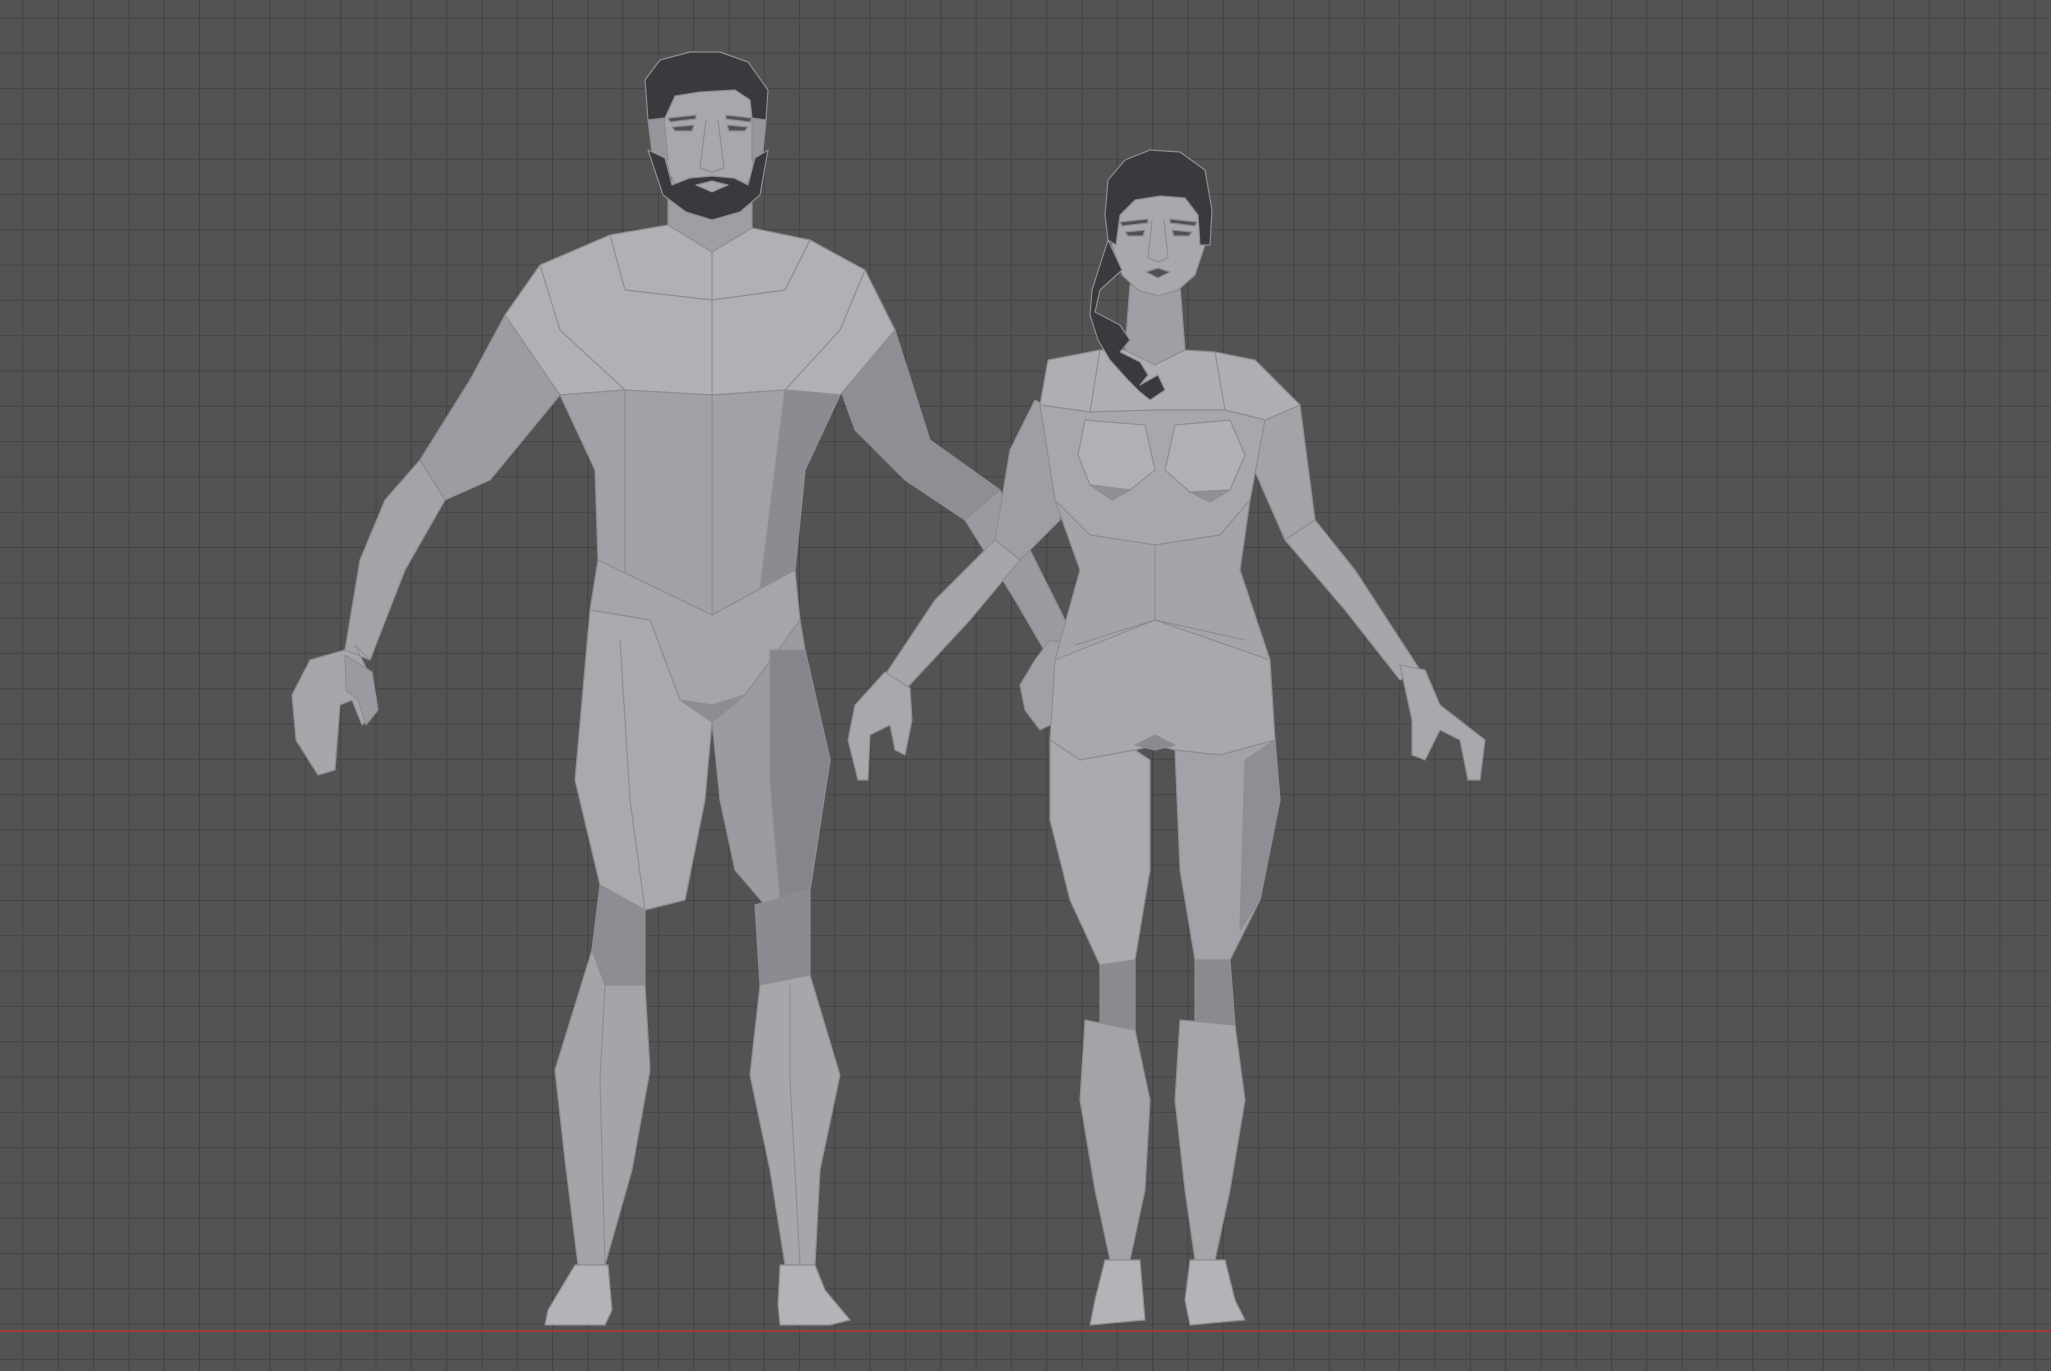  I want to click on female-right-knee, so click(1215, 992).